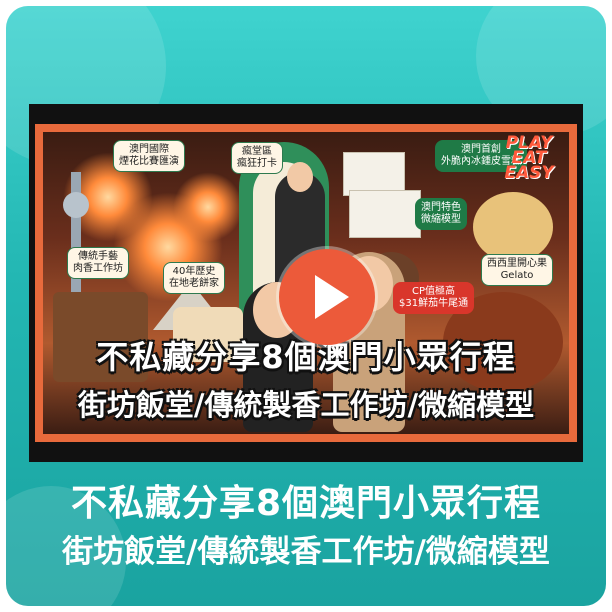 This screenshot has width=612, height=612. Describe the element at coordinates (517, 270) in the screenshot. I see `tag-gelato: 西西里開心果 Gelato` at that location.